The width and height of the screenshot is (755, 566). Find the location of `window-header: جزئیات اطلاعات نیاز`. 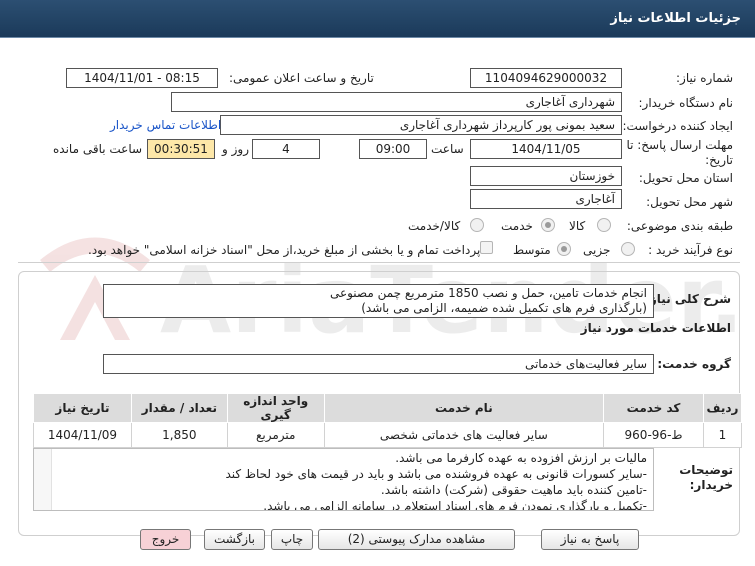

window-header: جزئیات اطلاعات نیاز is located at coordinates (377, 19).